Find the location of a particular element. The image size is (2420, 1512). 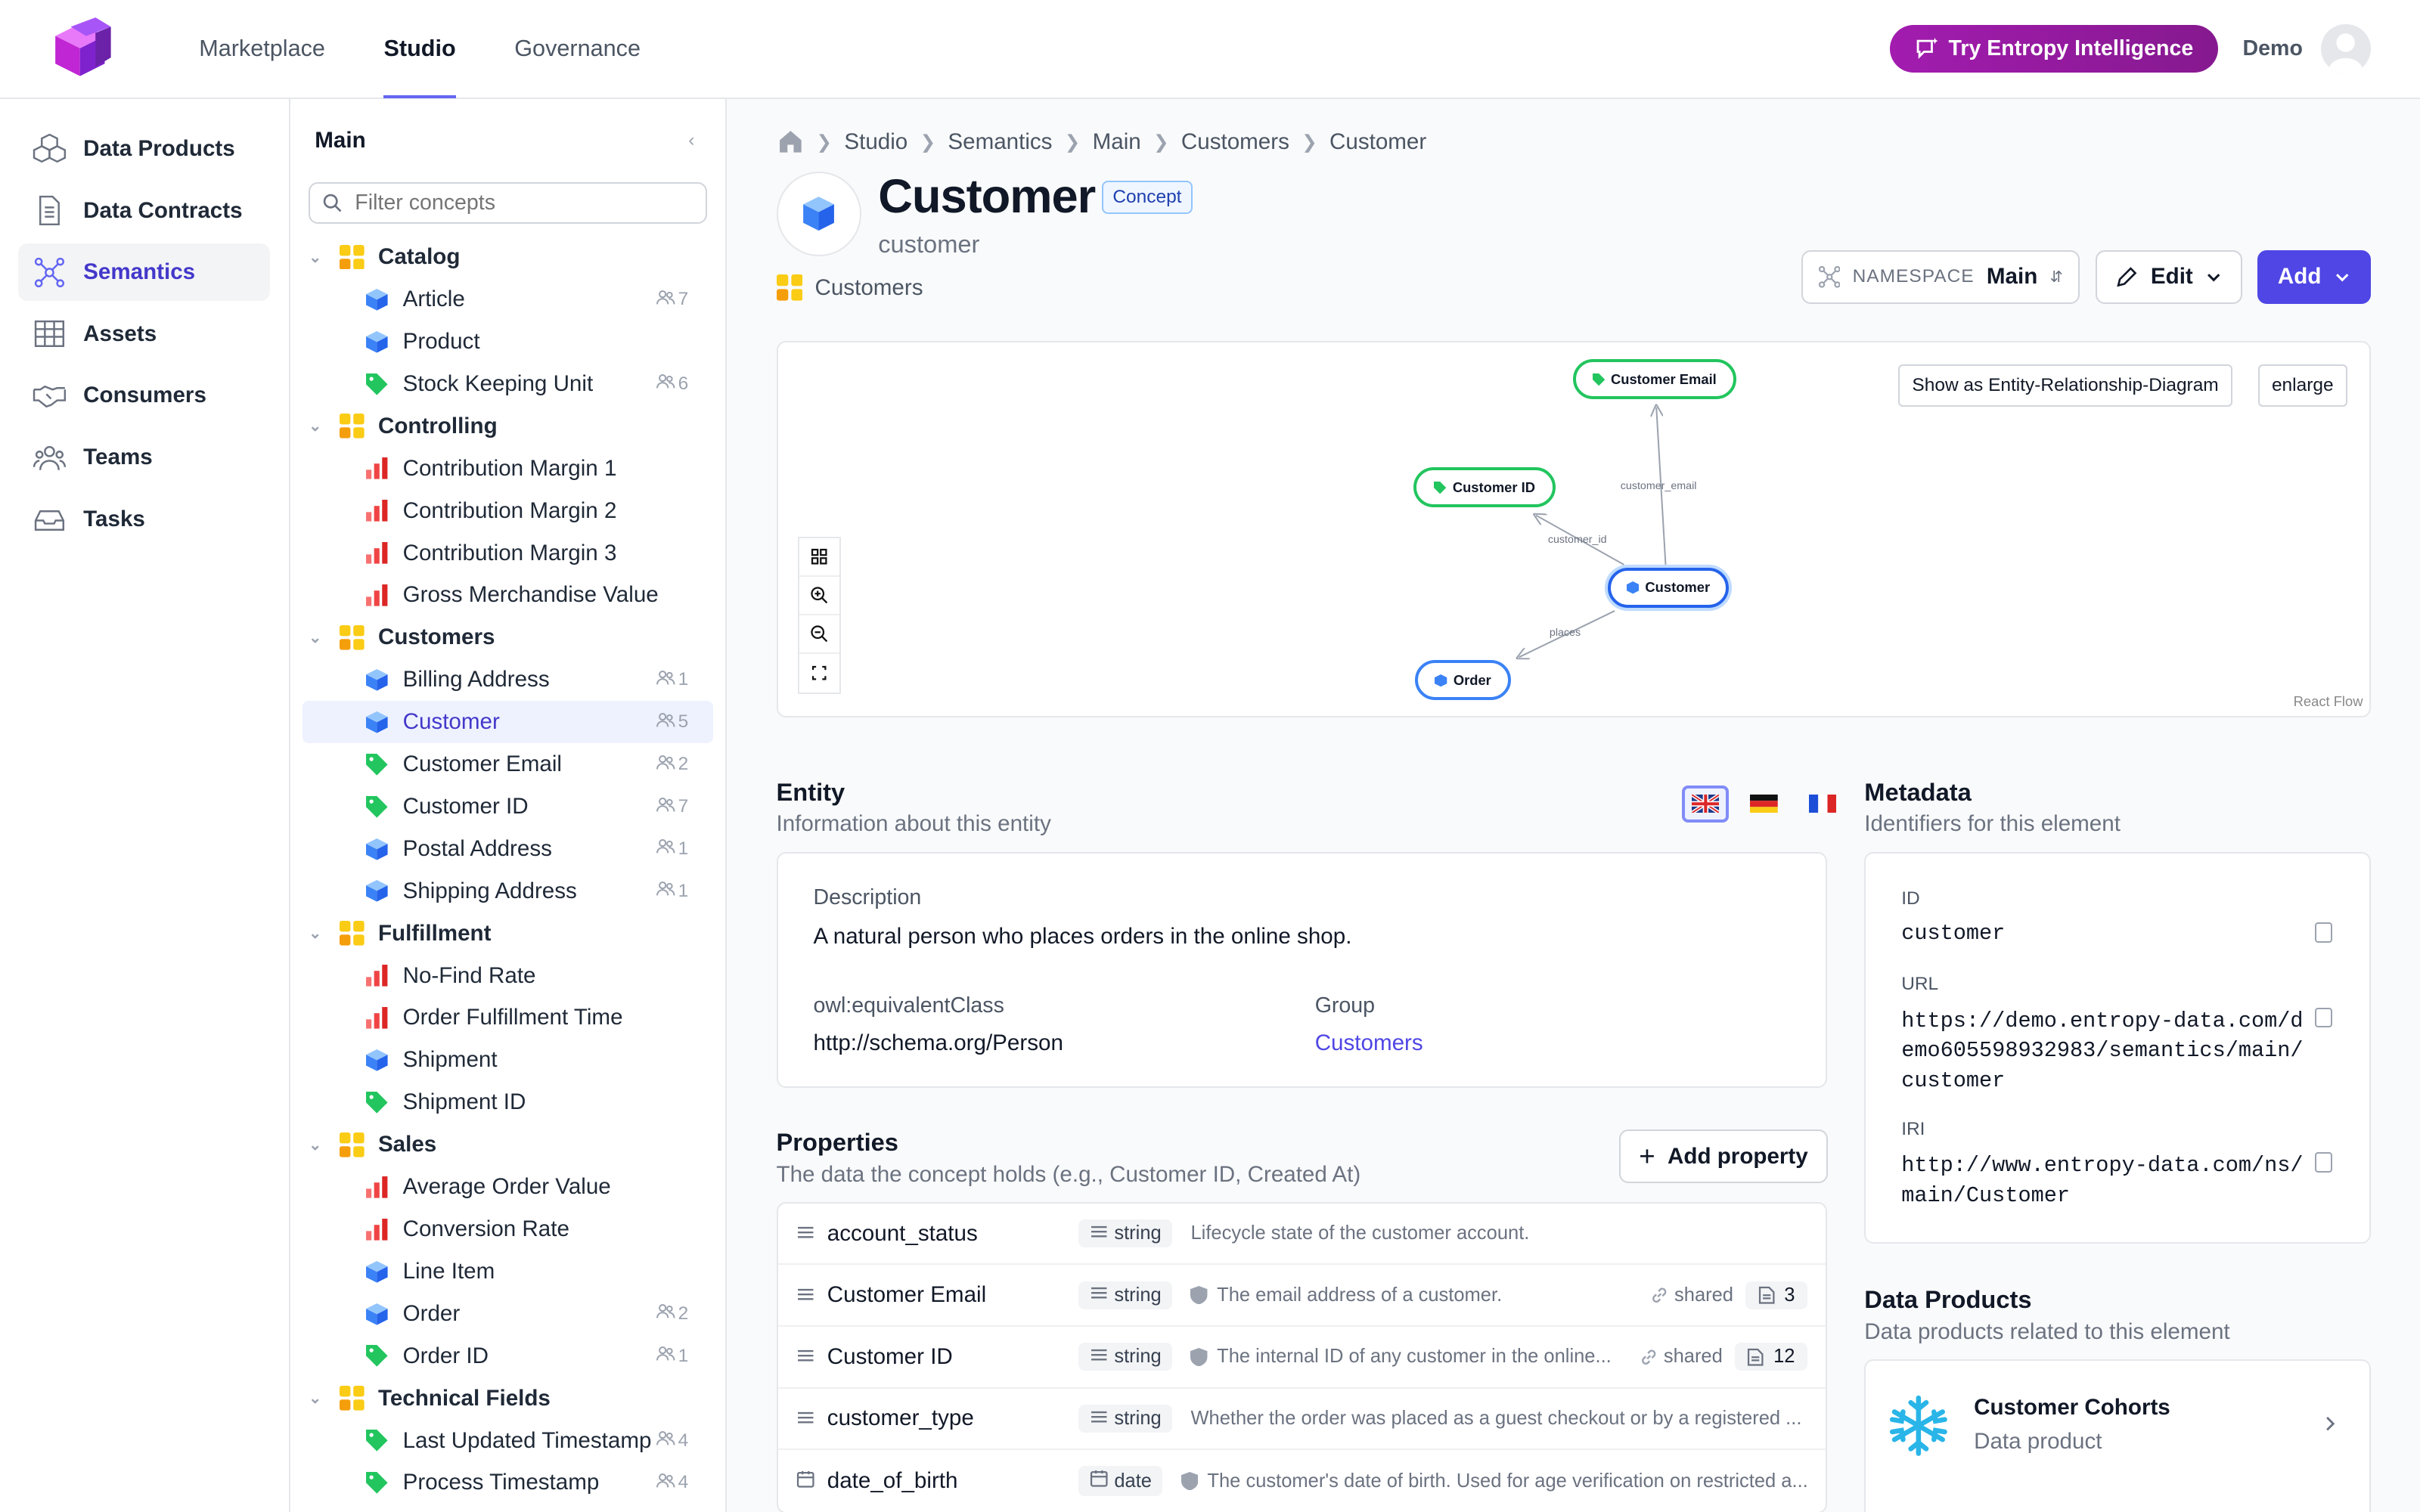

add-button: Add is located at coordinates (2314, 277).